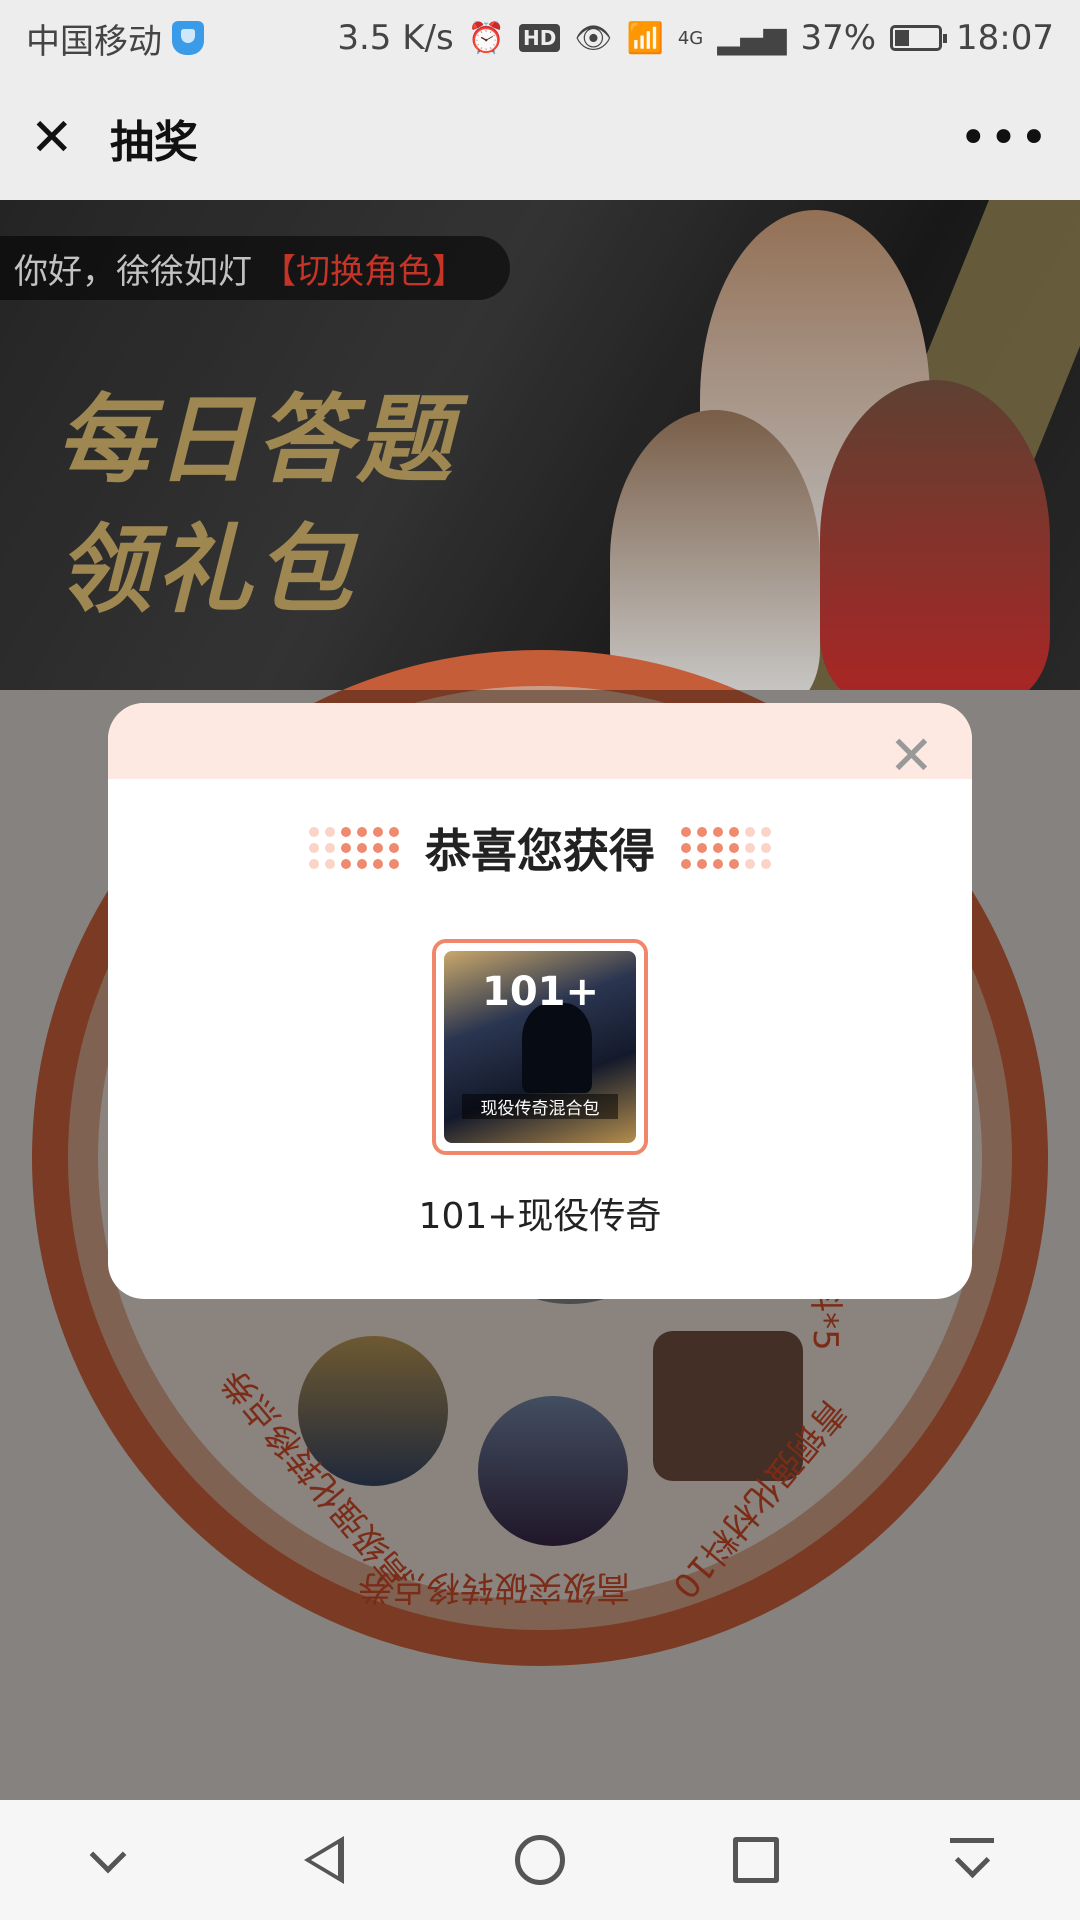  What do you see at coordinates (1004, 138) in the screenshot?
I see `more-options-icon: •••` at bounding box center [1004, 138].